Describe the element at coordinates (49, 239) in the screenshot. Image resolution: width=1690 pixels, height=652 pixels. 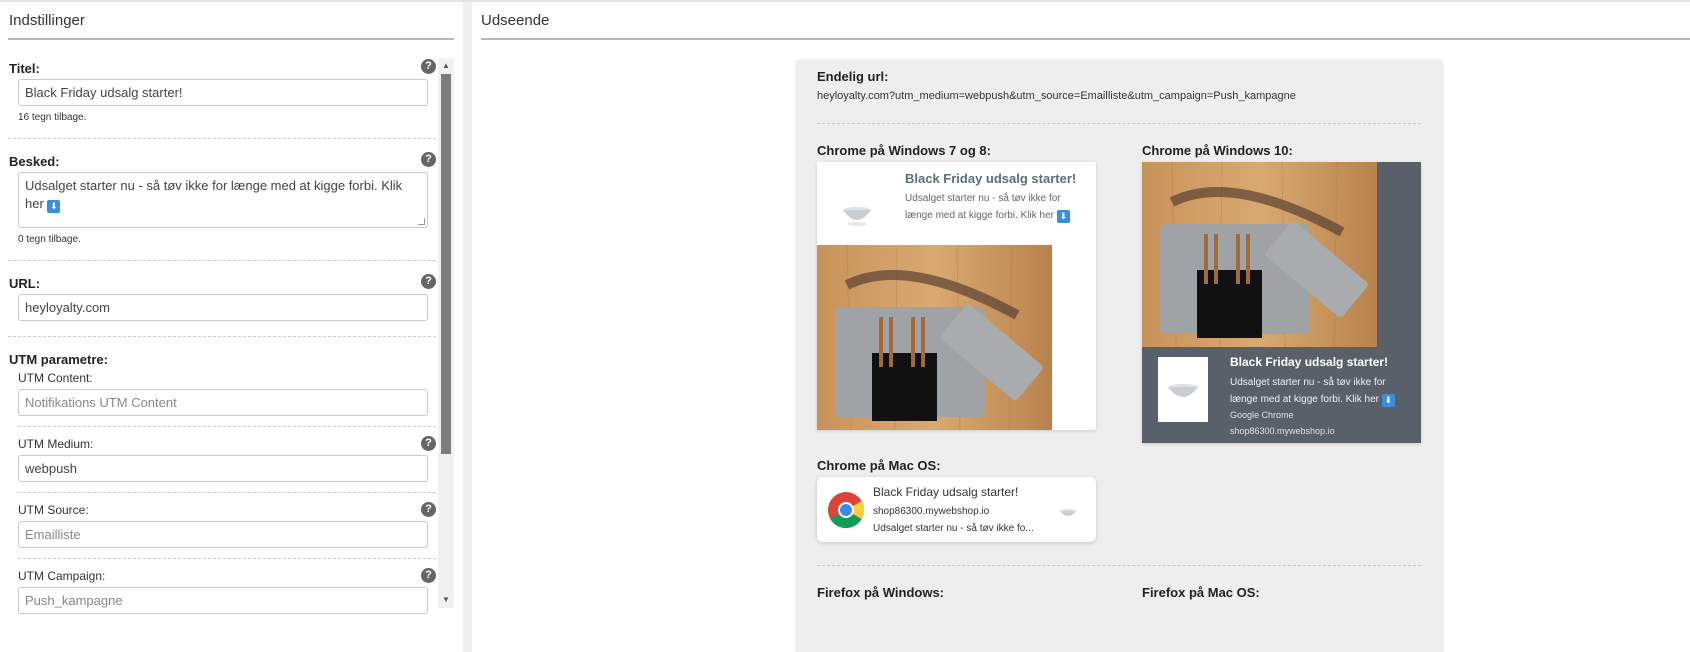
I see `message-char-count: 0 tegn tilbage.` at that location.